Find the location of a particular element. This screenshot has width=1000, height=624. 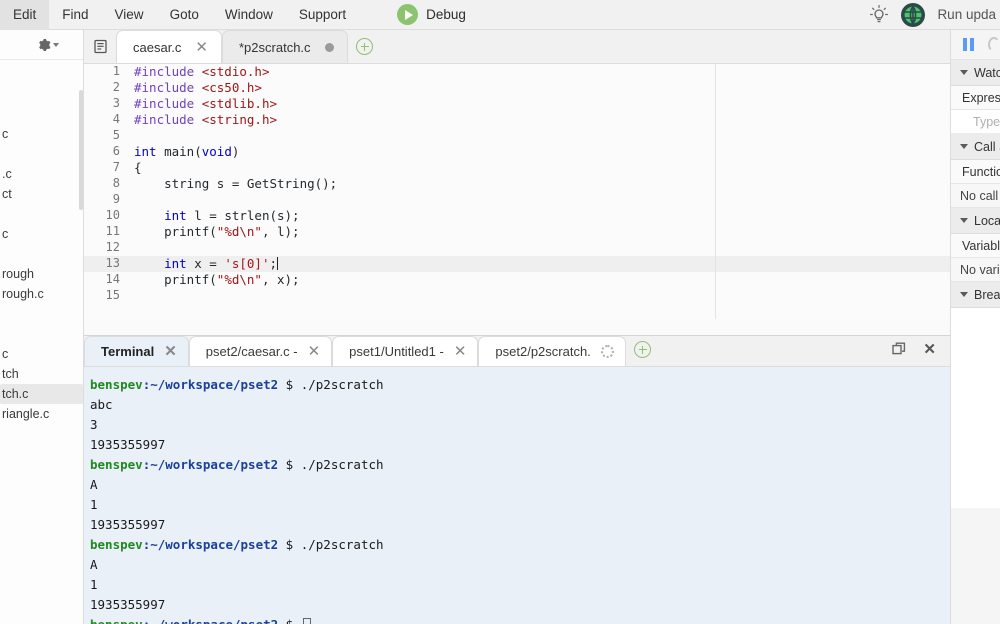

sidebar-settings-button is located at coordinates (48, 45).